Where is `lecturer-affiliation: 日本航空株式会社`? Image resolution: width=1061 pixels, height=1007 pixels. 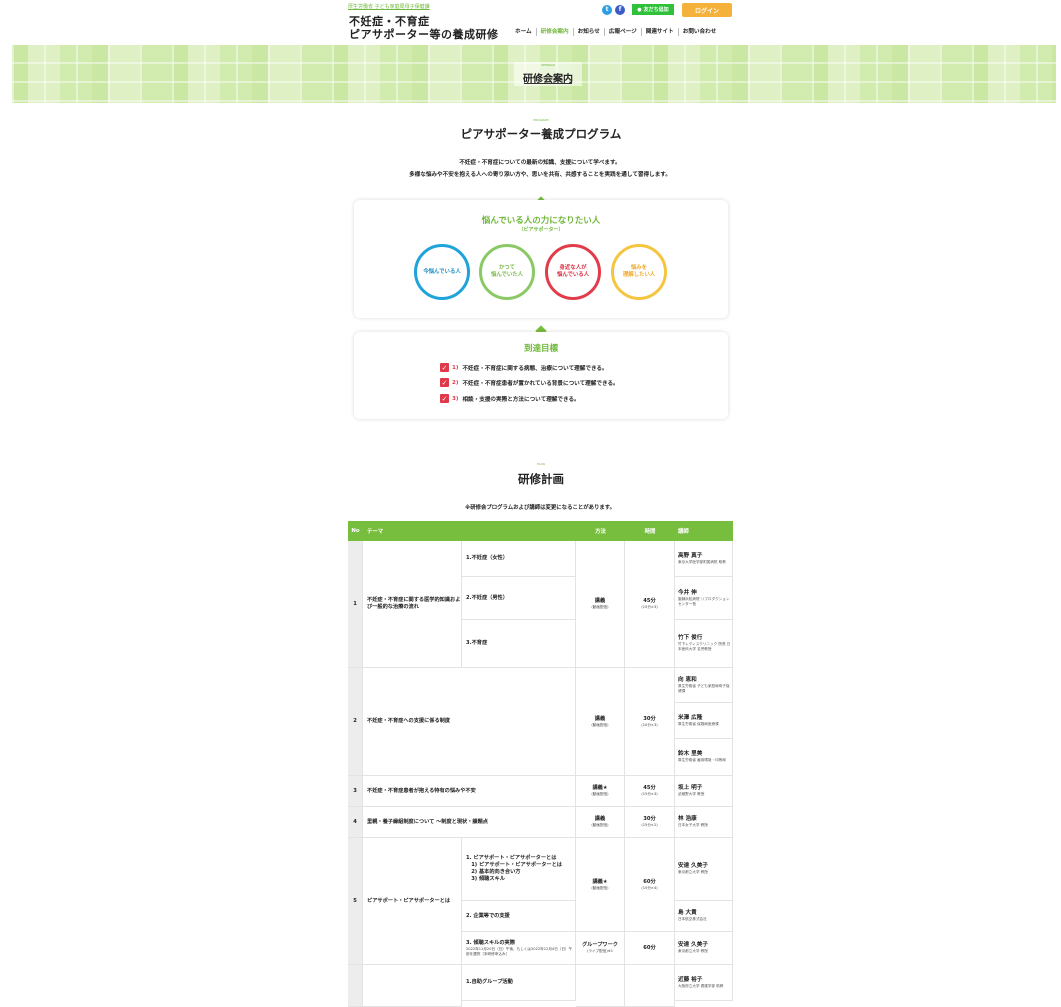 lecturer-affiliation: 日本航空株式会社 is located at coordinates (692, 919).